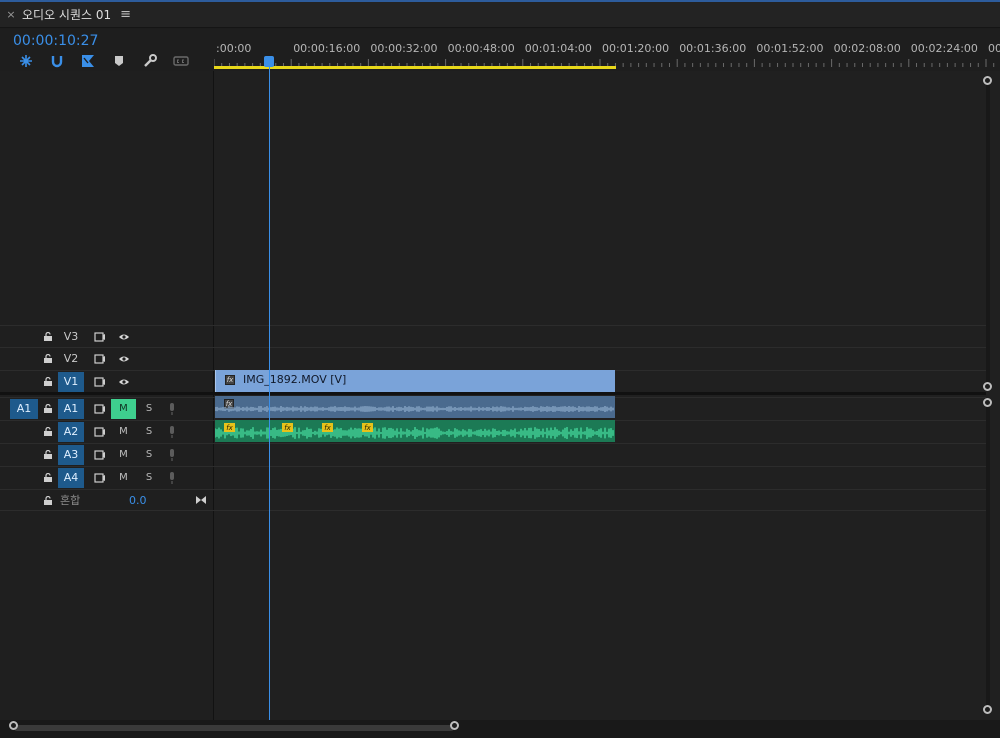 Image resolution: width=1000 pixels, height=738 pixels. I want to click on sequence-tab-title: 오디오 시퀀스 01, so click(66, 14).